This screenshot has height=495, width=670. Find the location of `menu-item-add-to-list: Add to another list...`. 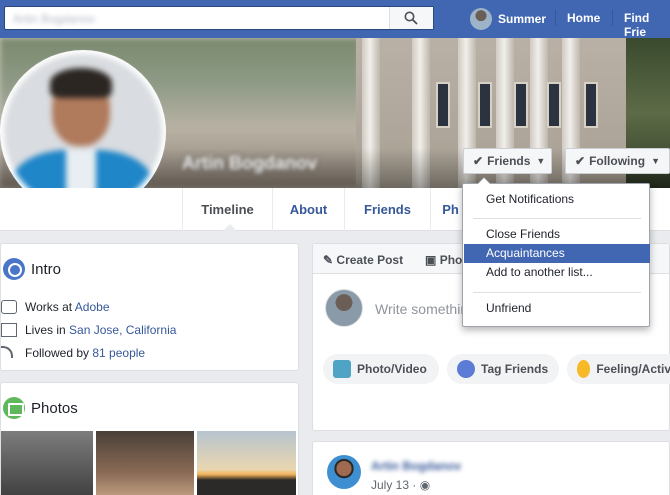

menu-item-add-to-list: Add to another list... is located at coordinates (557, 272).